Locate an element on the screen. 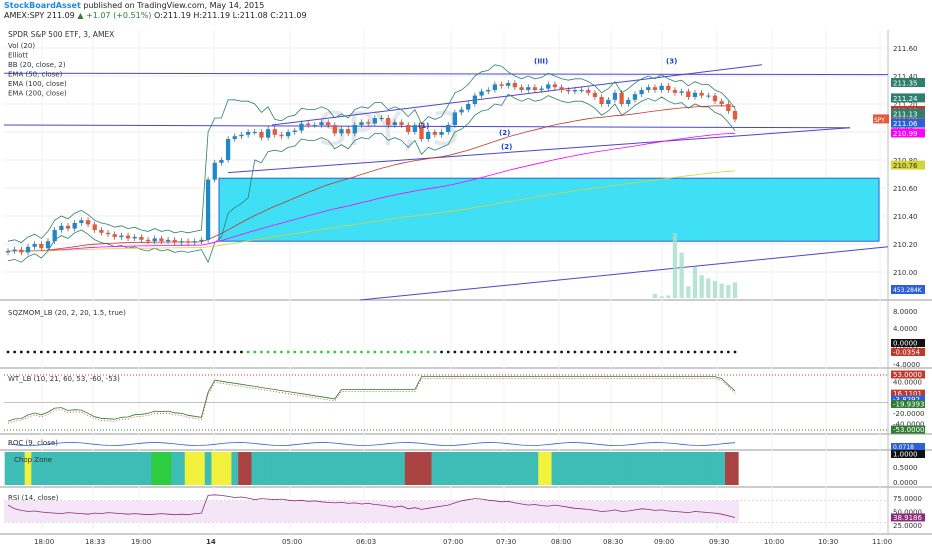 This screenshot has height=550, width=932. symbol-name: AMEX:SPY is located at coordinates (24, 15).